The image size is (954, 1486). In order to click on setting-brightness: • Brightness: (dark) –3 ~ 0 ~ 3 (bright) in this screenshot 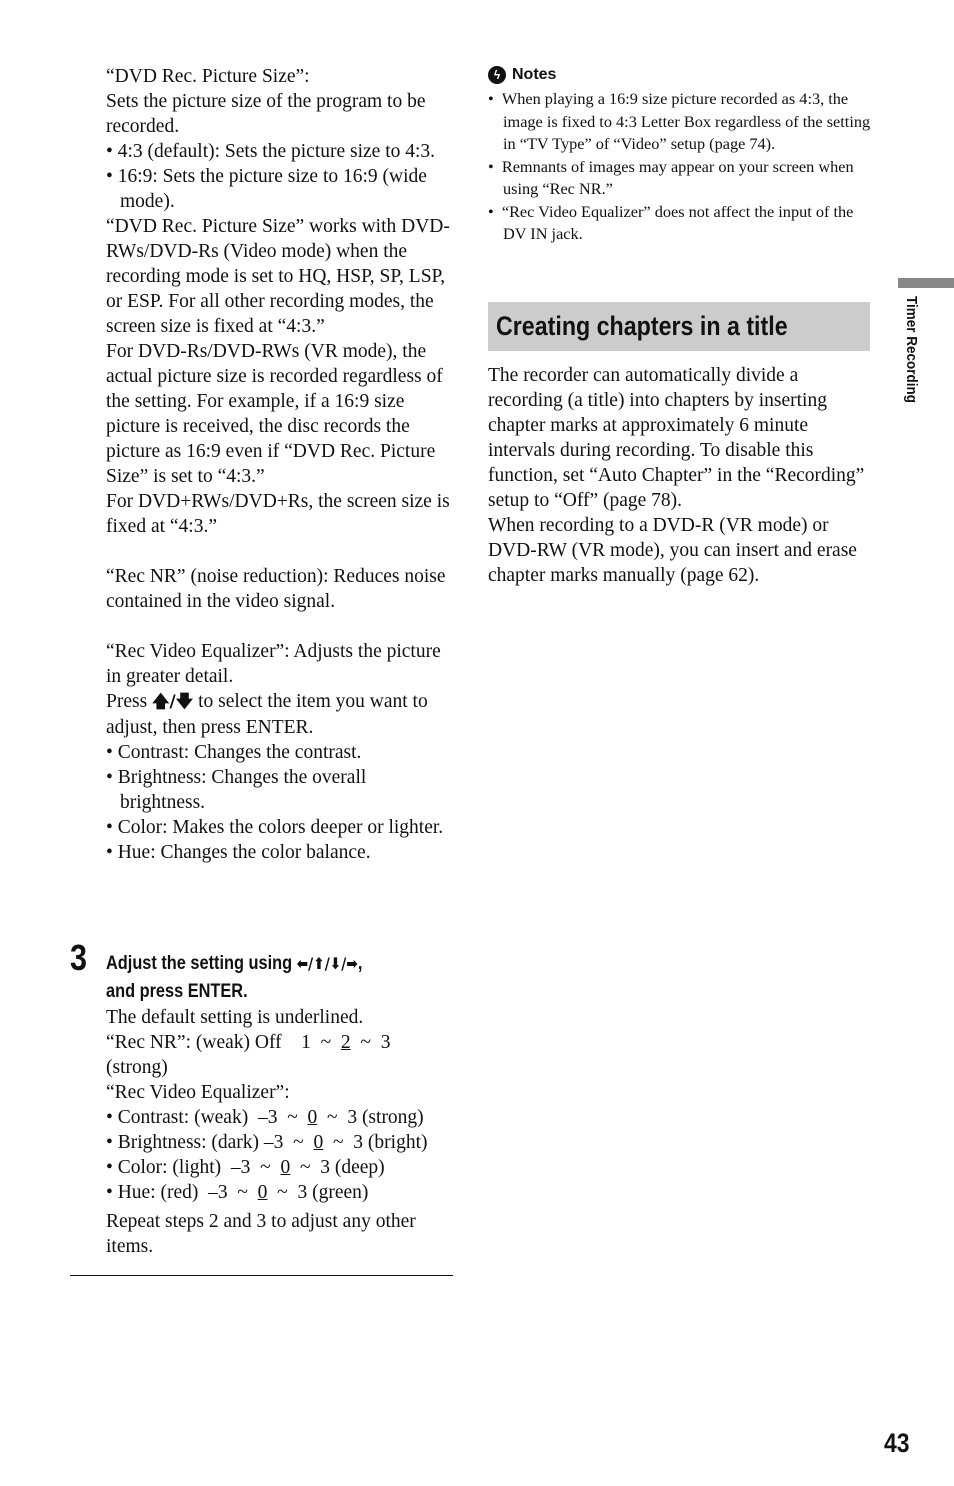, I will do `click(286, 1142)`.